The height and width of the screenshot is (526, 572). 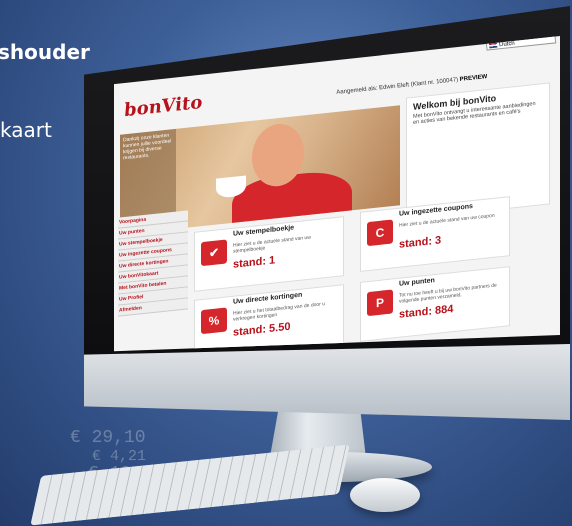 I want to click on preview-label: PREVIEW, so click(x=473, y=78).